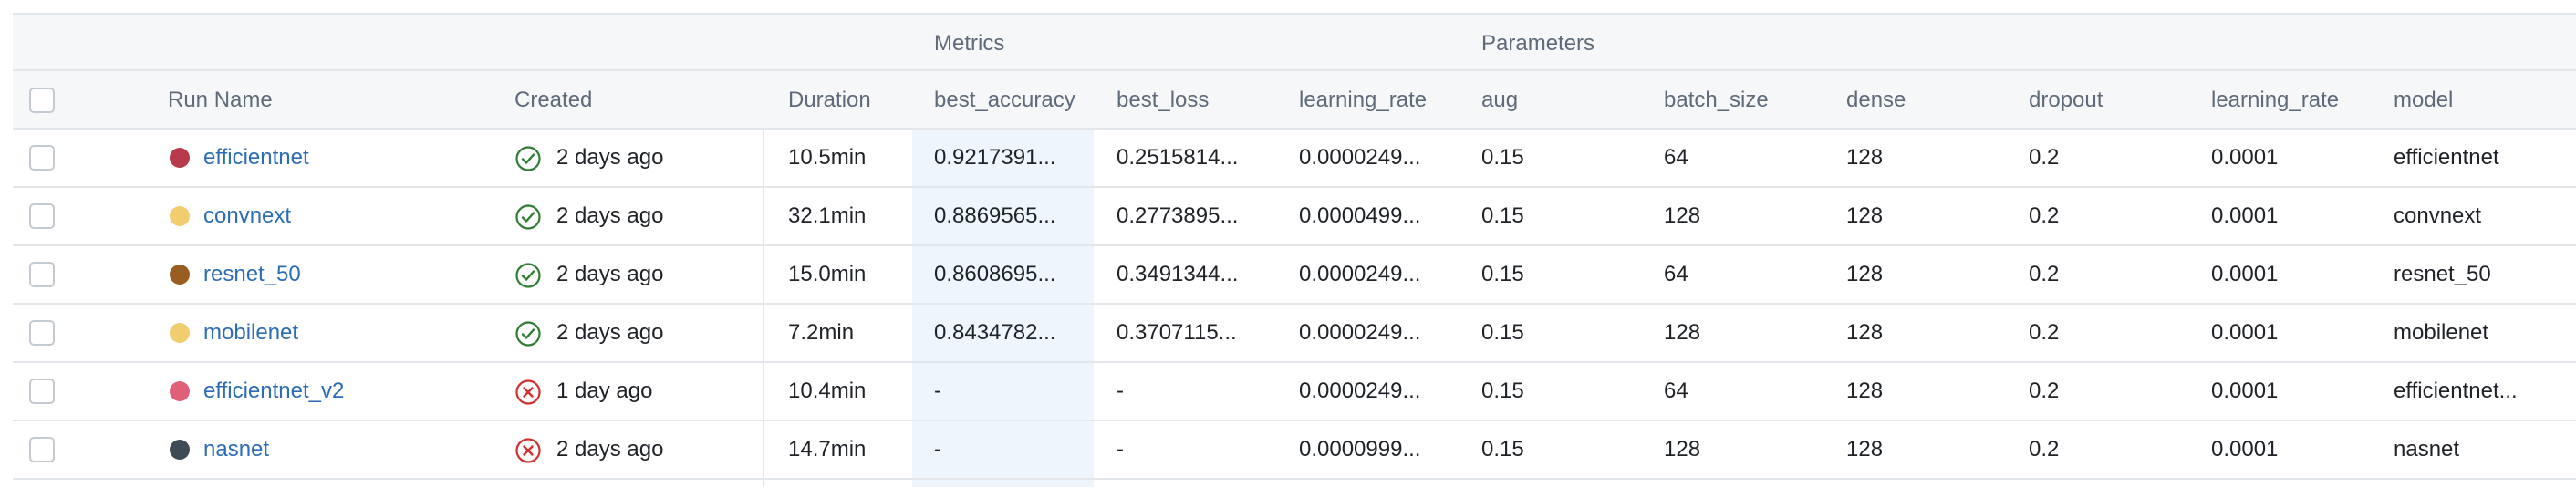 This screenshot has width=2576, height=498. Describe the element at coordinates (829, 101) in the screenshot. I see `column-header-duration: Duration` at that location.